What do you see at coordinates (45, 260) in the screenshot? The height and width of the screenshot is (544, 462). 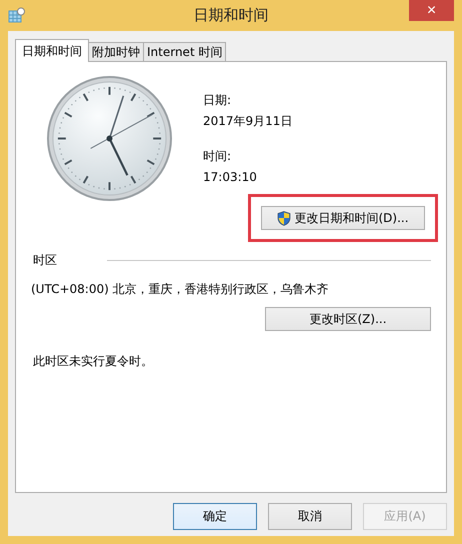 I see `group-heading: 时区` at bounding box center [45, 260].